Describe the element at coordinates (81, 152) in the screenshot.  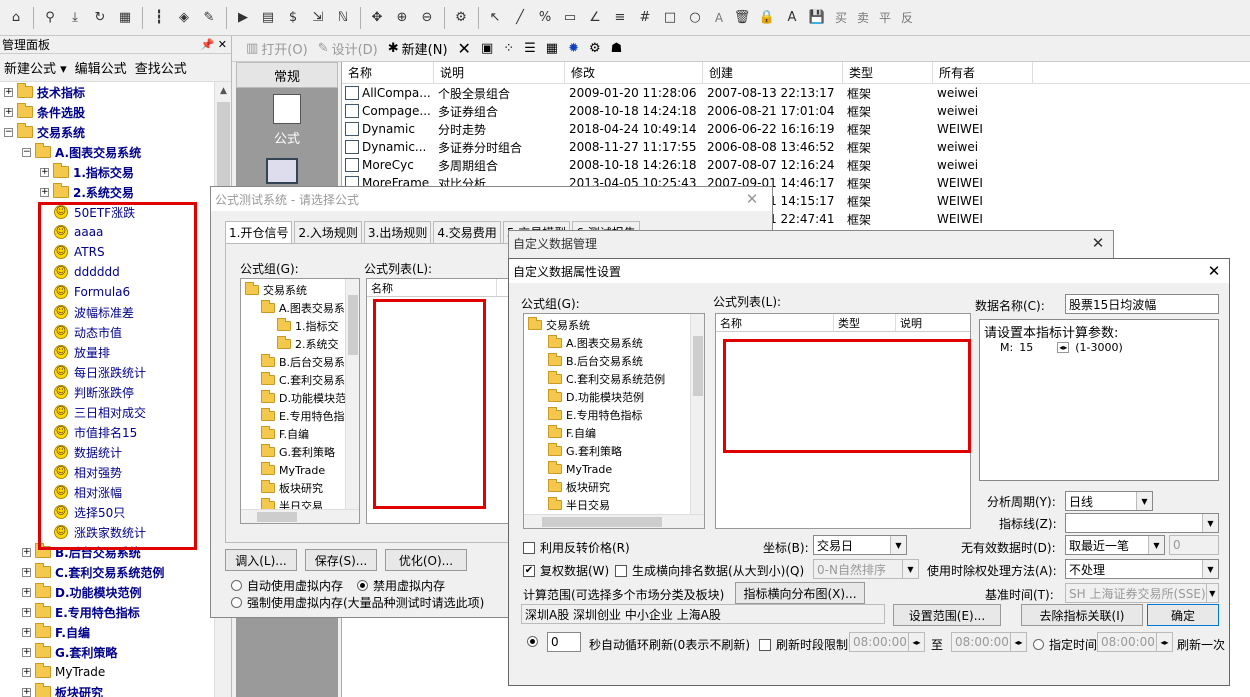
I see `tree-node: − A.图表交易系统` at that location.